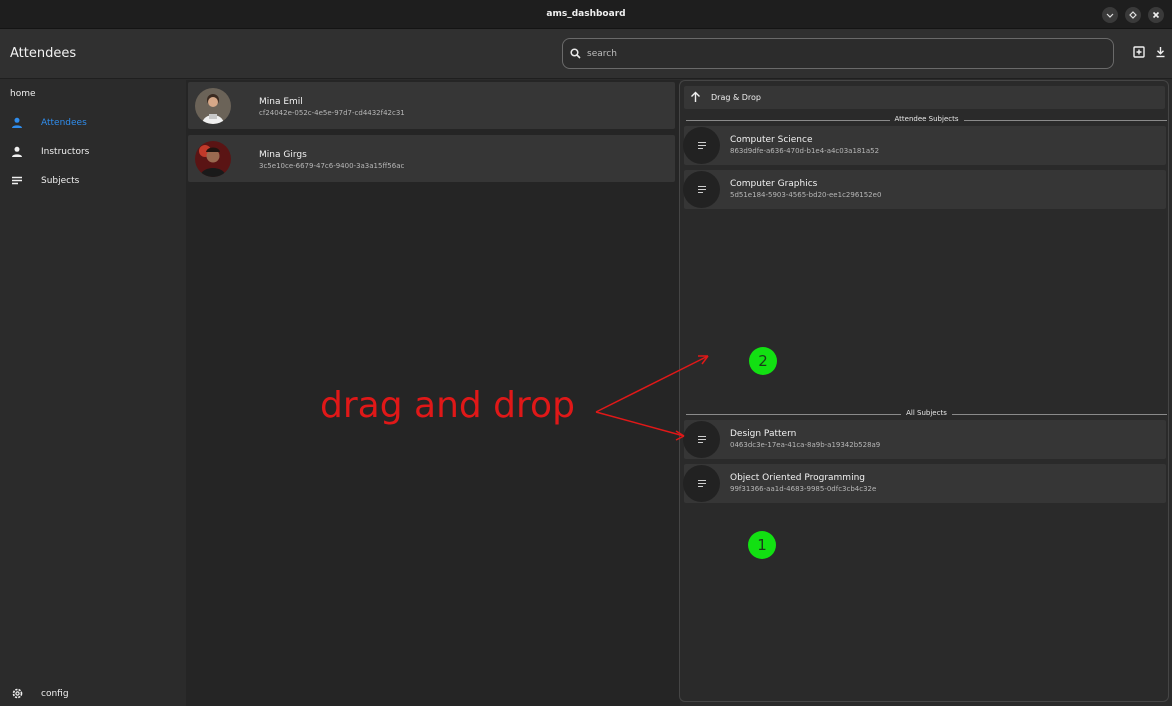 The image size is (1172, 706). What do you see at coordinates (23, 94) in the screenshot?
I see `sidebar-home-label: home` at bounding box center [23, 94].